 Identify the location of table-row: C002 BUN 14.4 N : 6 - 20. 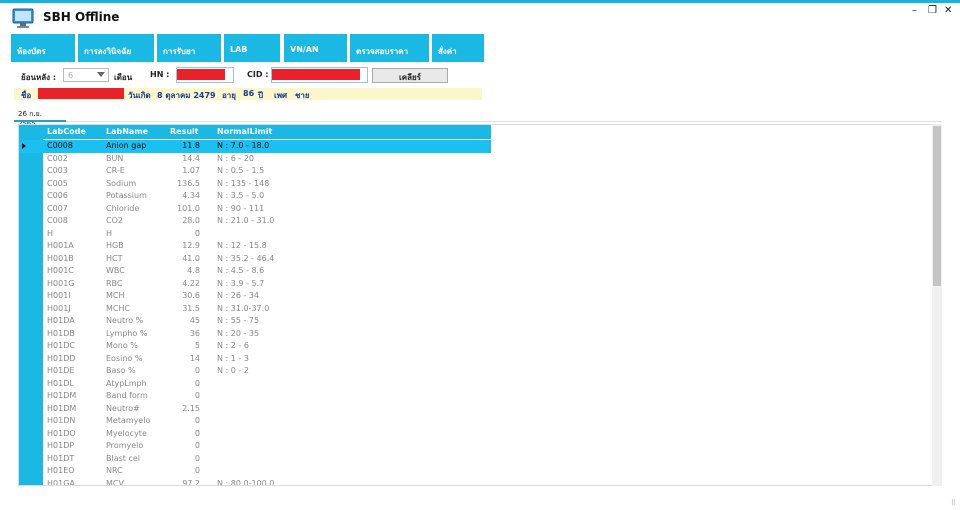
(255, 159).